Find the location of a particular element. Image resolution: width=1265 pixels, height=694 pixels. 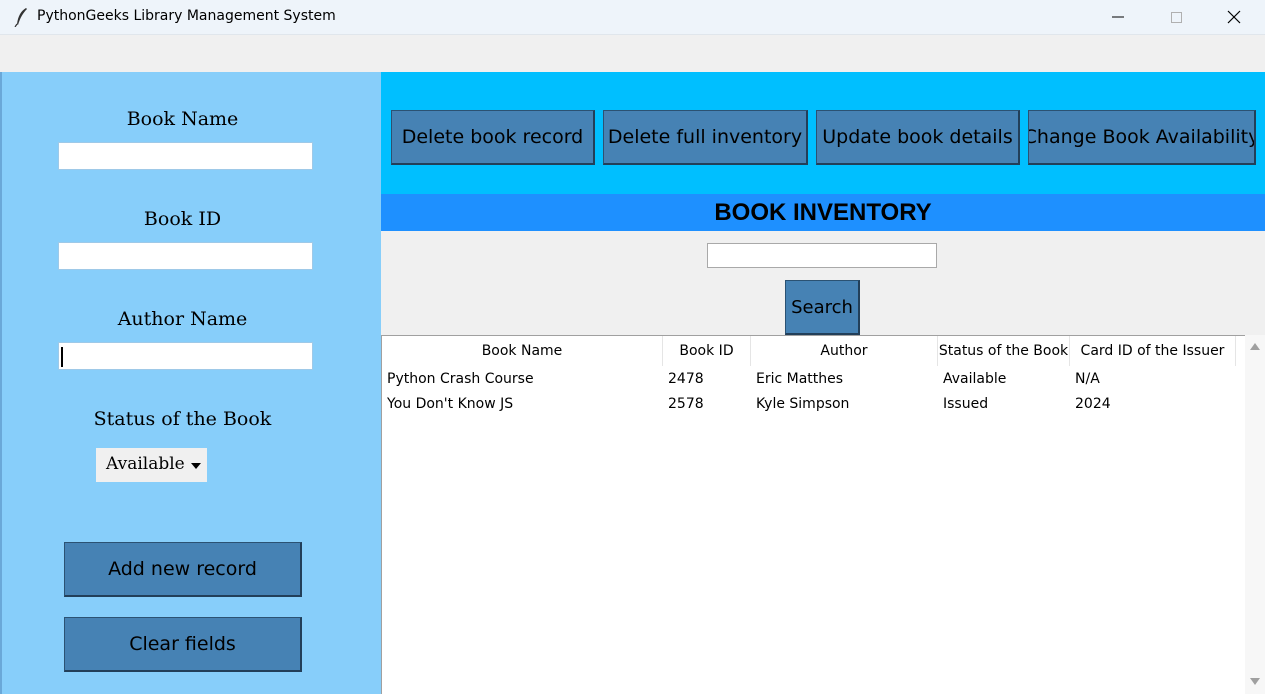

maximize-button is located at coordinates (1176, 17).